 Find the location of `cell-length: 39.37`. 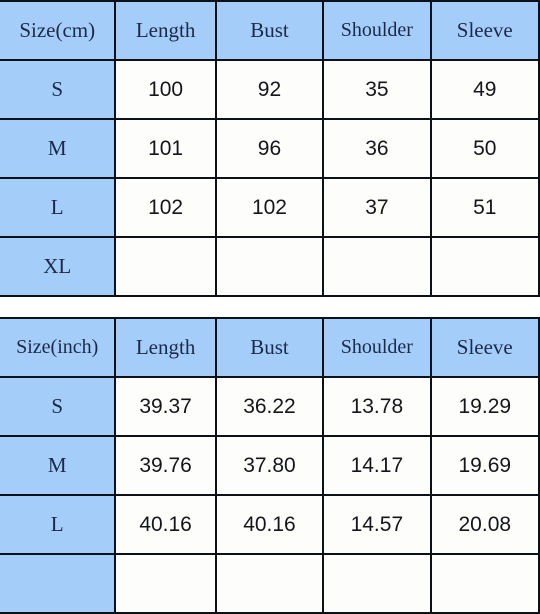

cell-length: 39.37 is located at coordinates (165, 406).